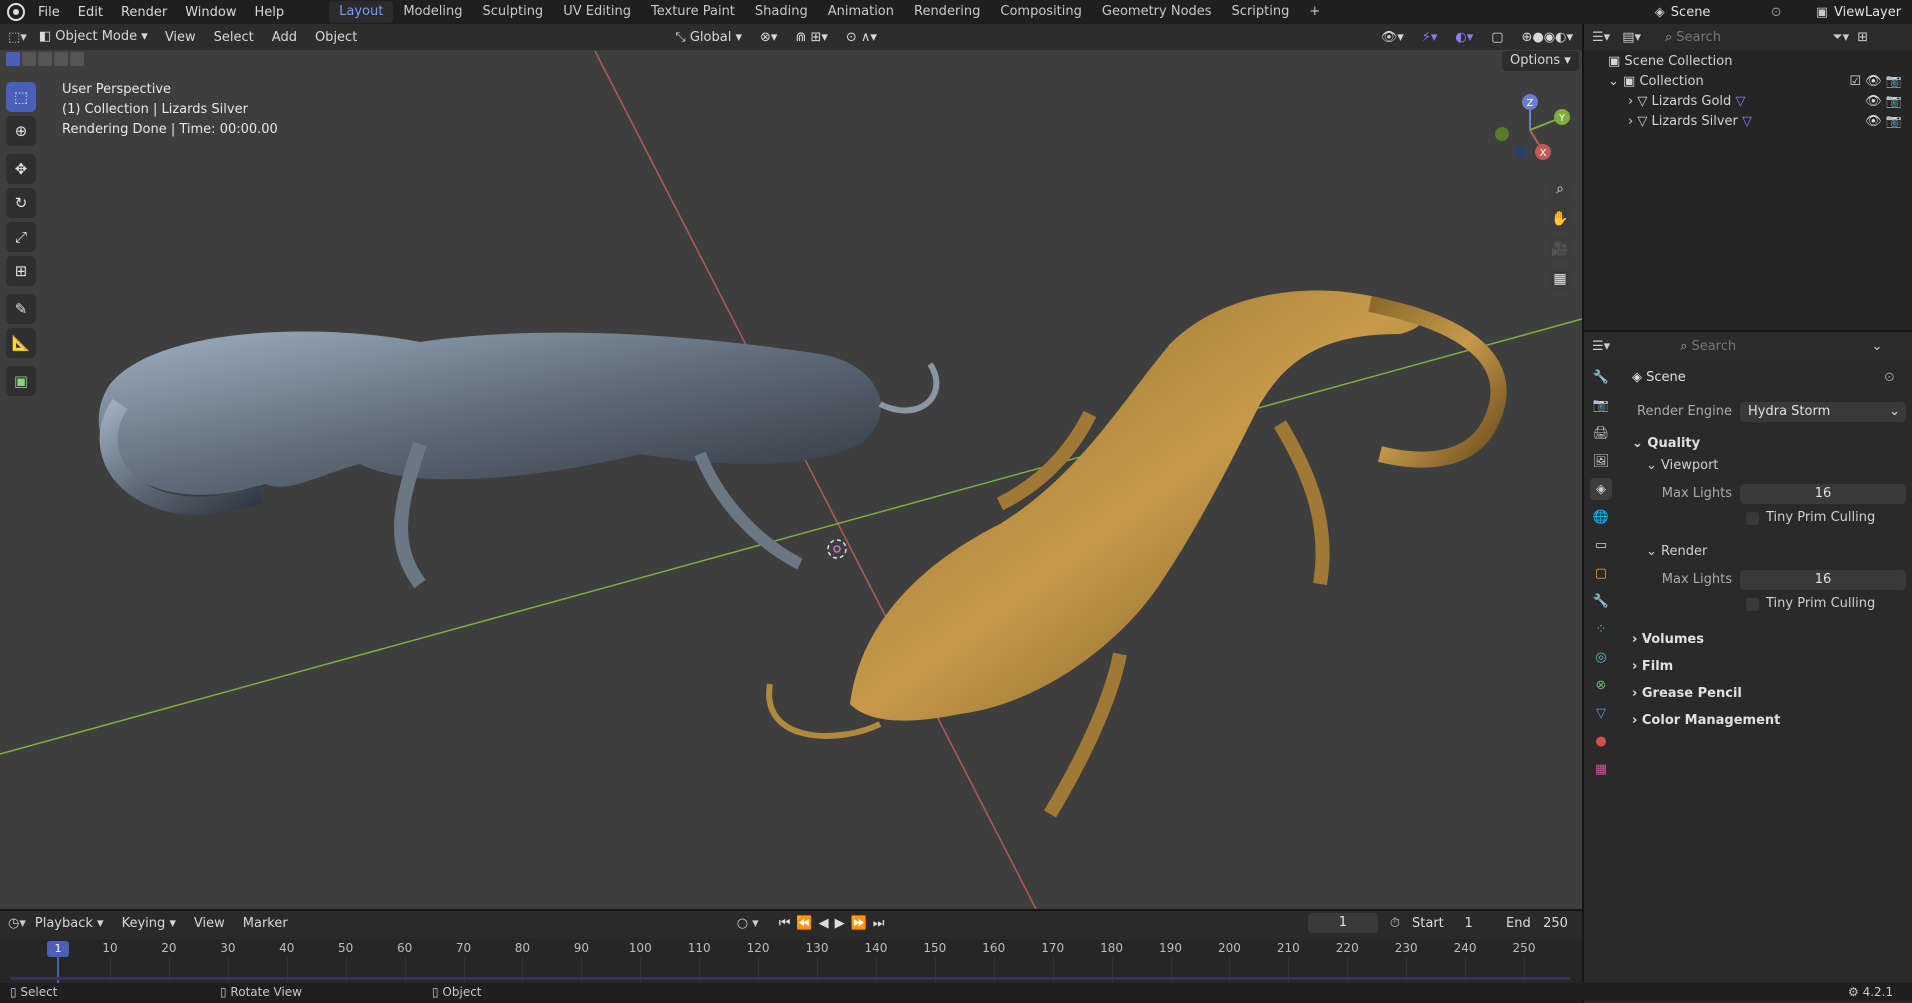 Image resolution: width=1912 pixels, height=1003 pixels. Describe the element at coordinates (336, 37) in the screenshot. I see `menu-object: Object` at that location.